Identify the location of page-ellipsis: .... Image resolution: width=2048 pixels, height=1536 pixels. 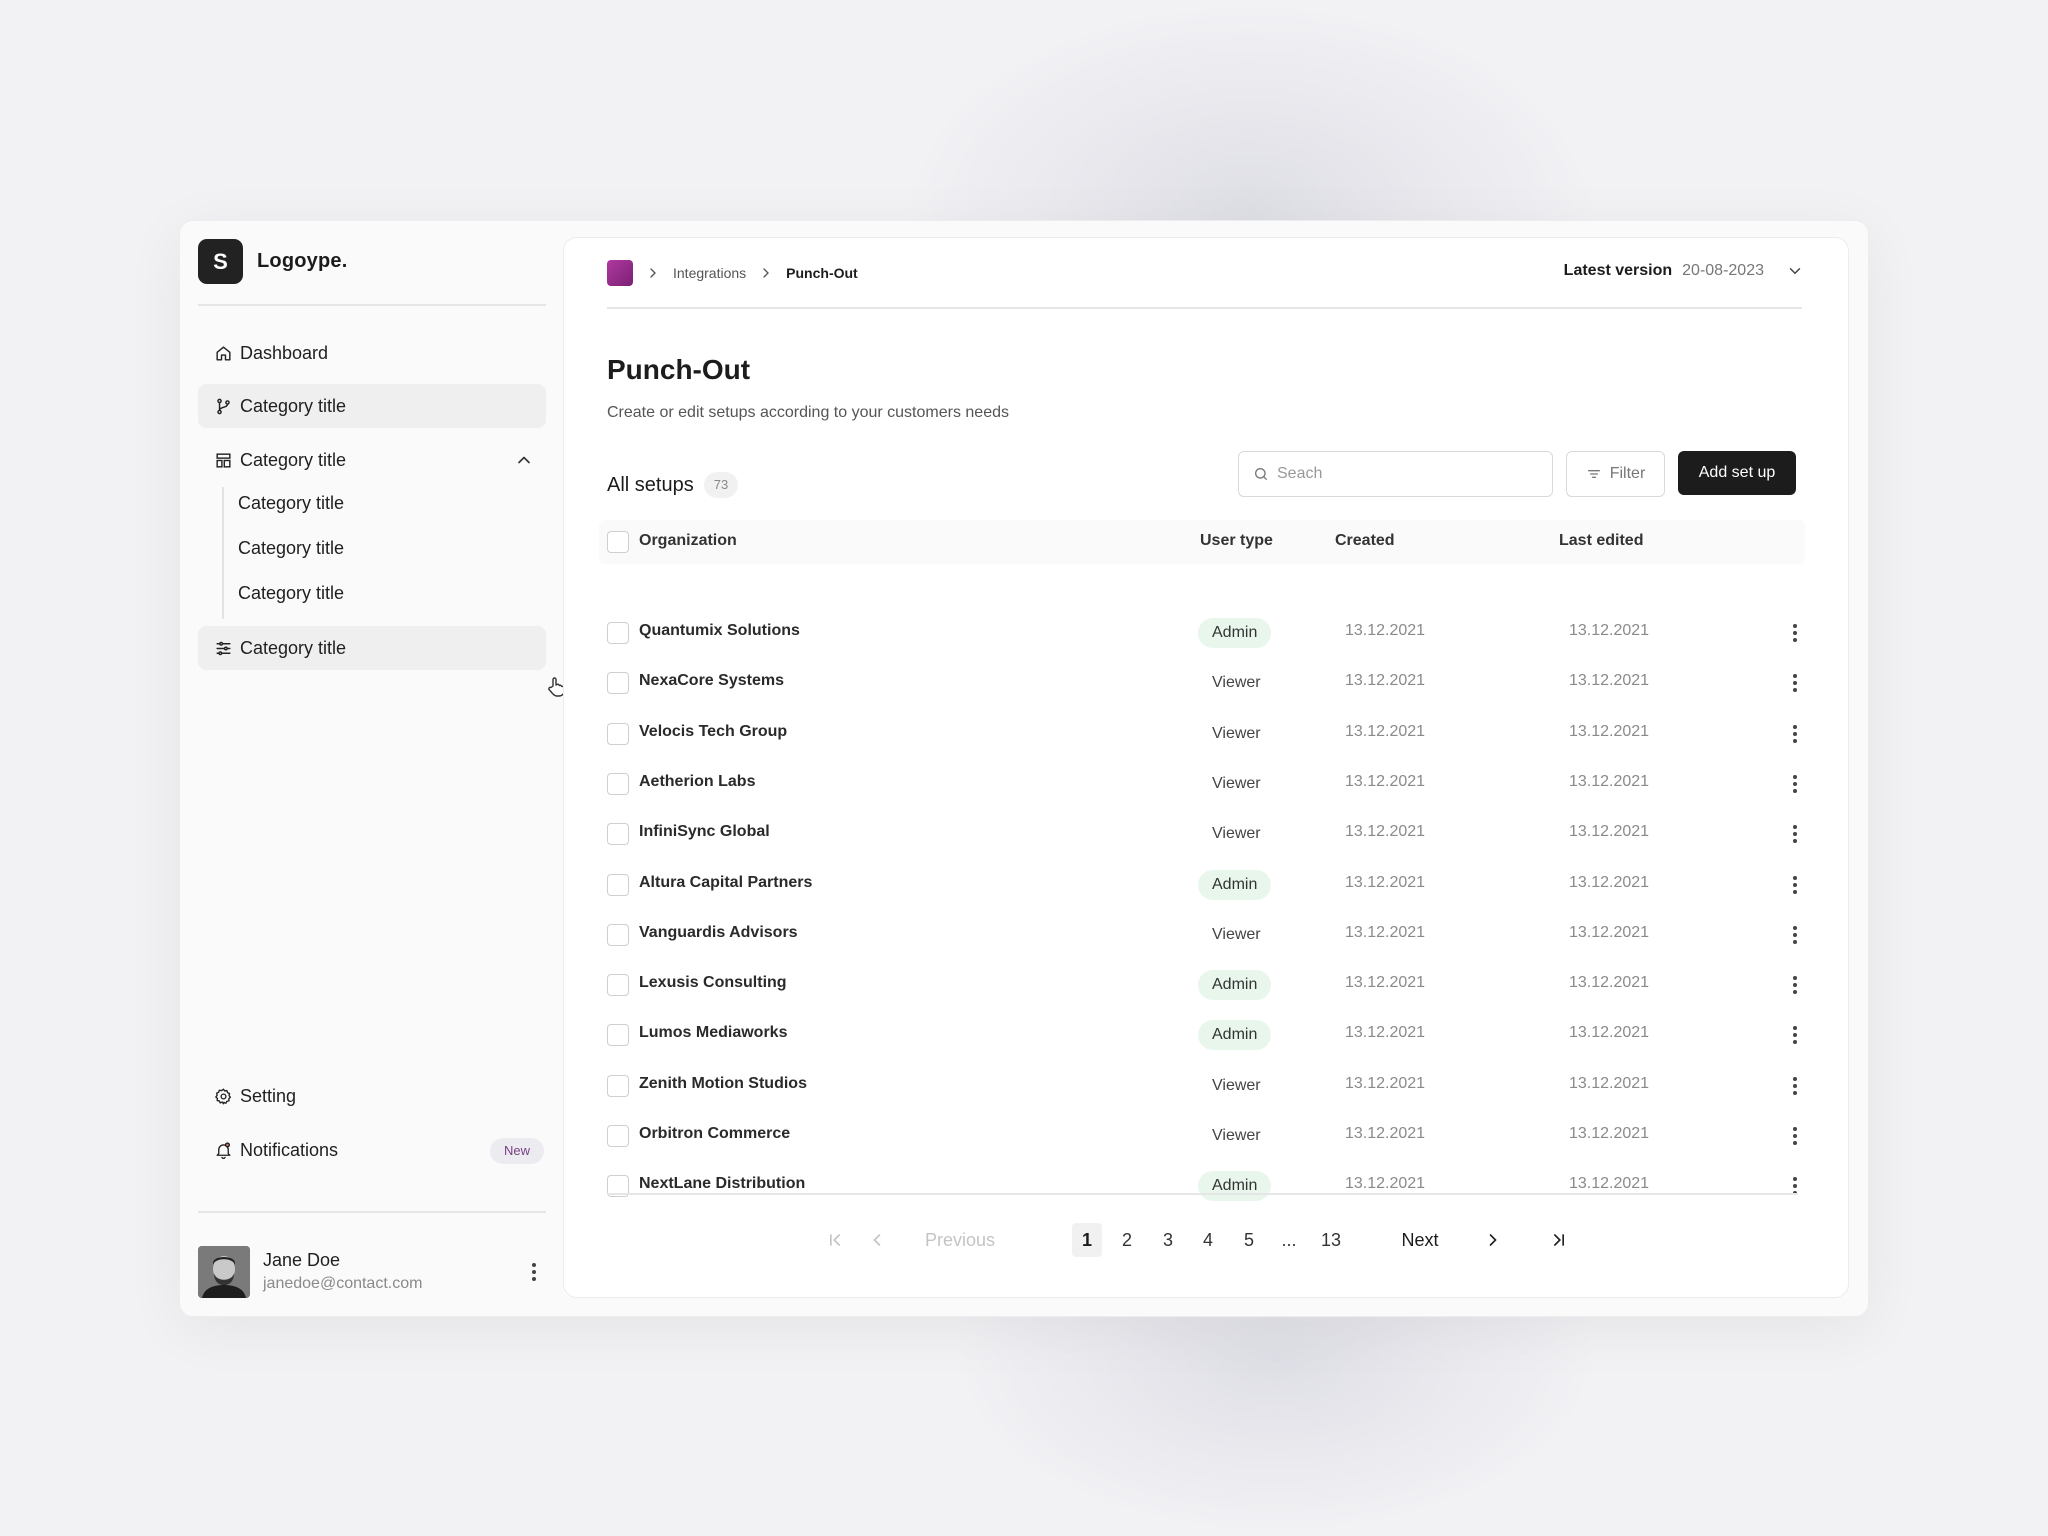
(1289, 1240).